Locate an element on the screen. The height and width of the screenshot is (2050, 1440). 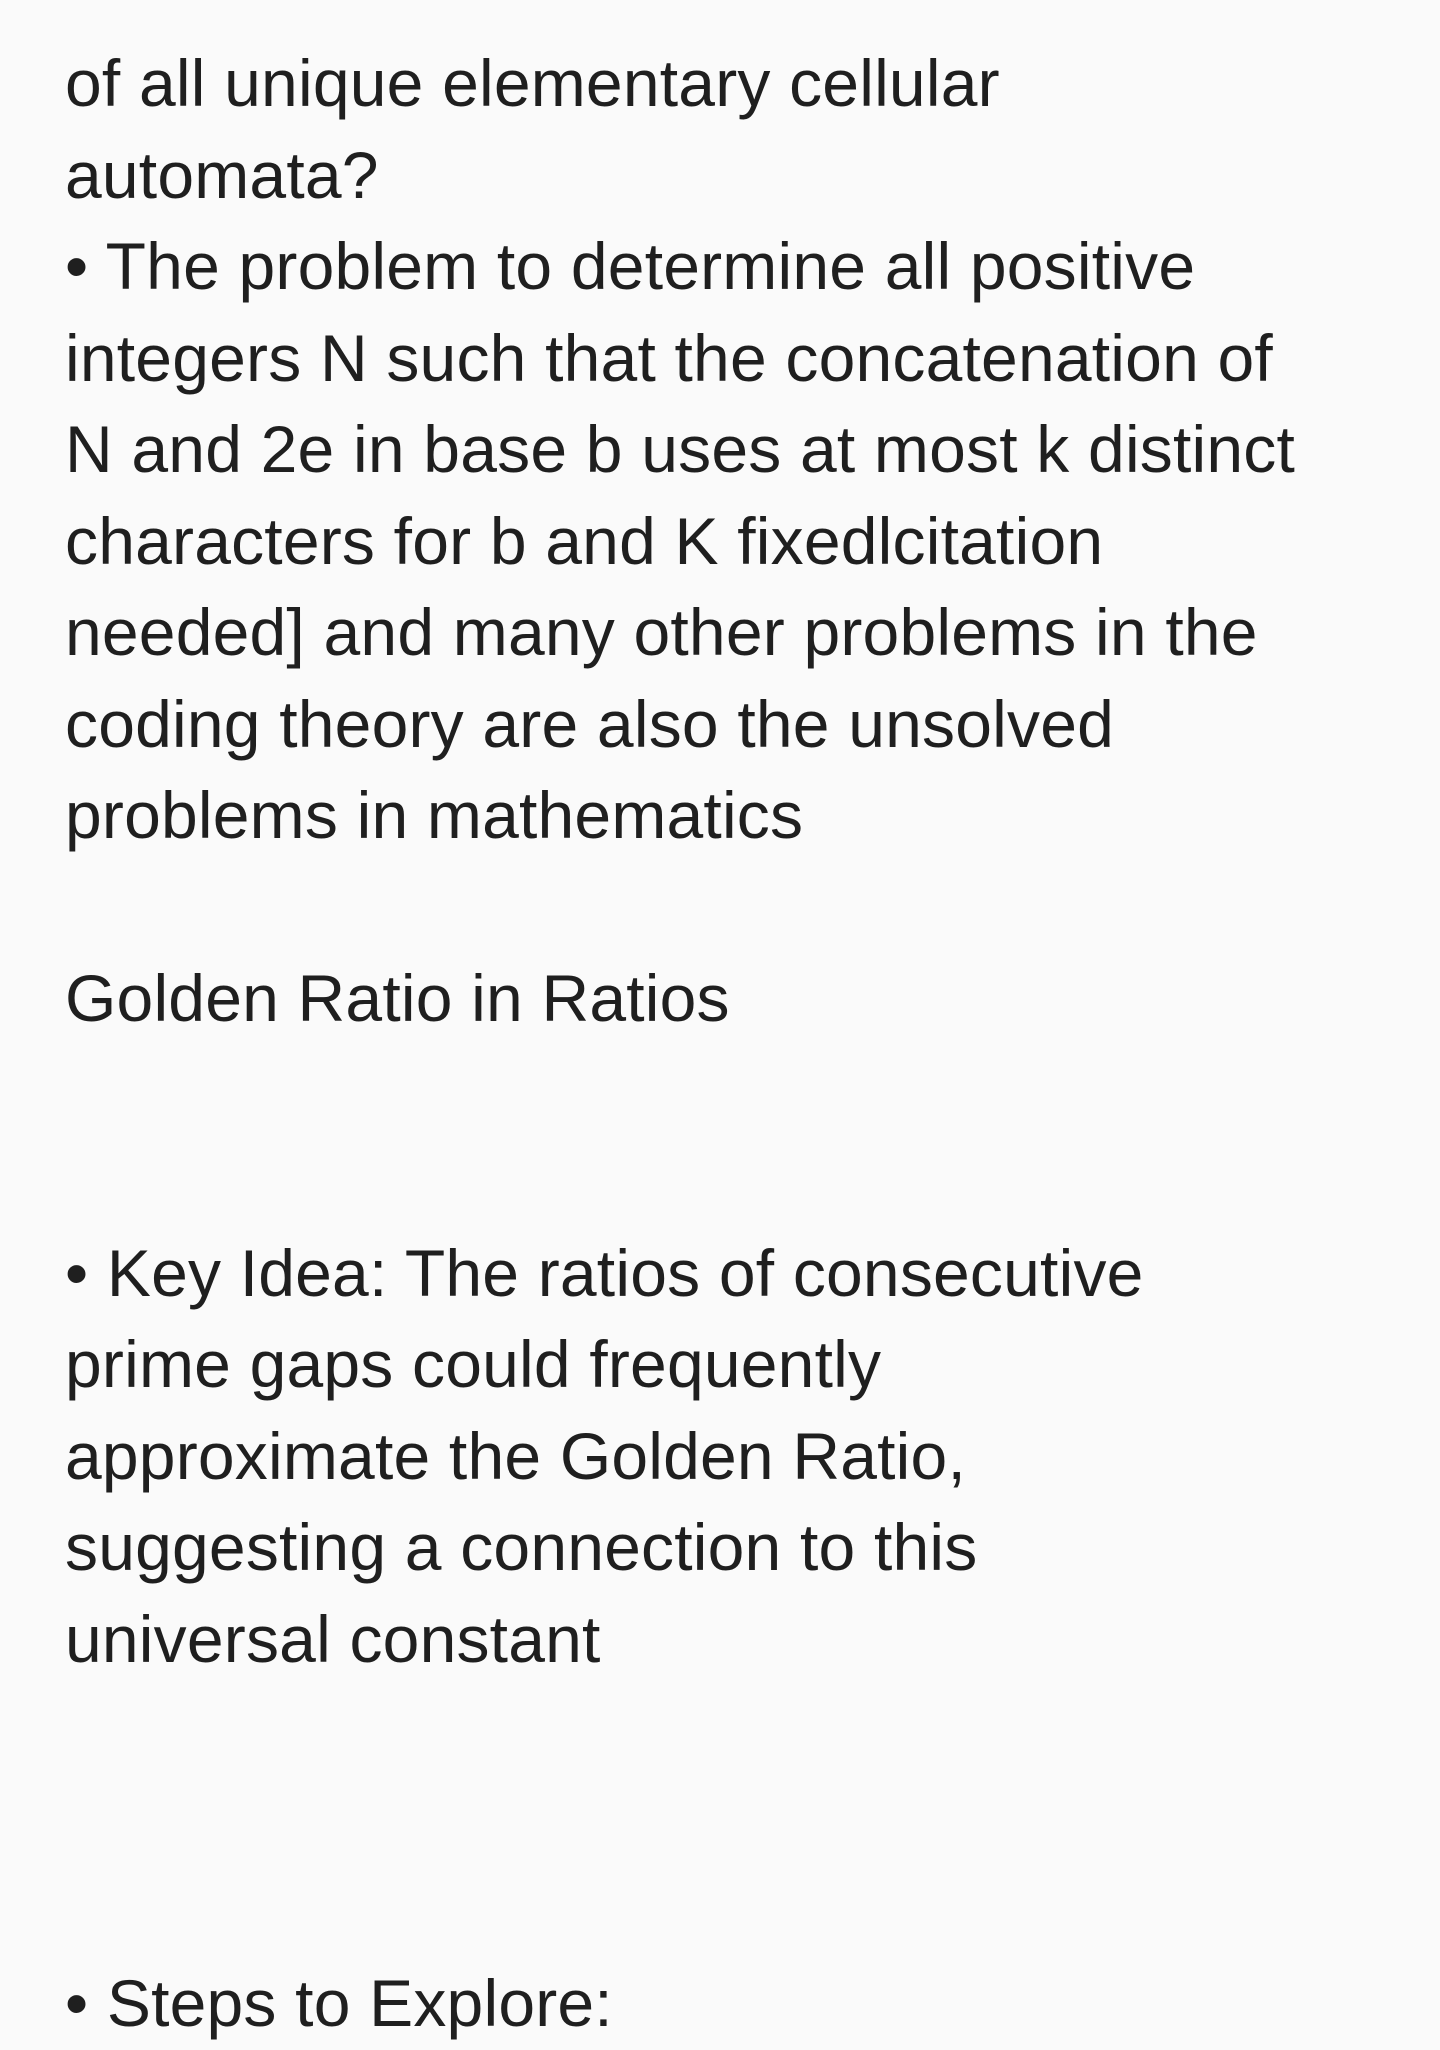
text-line: universal constant is located at coordinates (333, 1638).